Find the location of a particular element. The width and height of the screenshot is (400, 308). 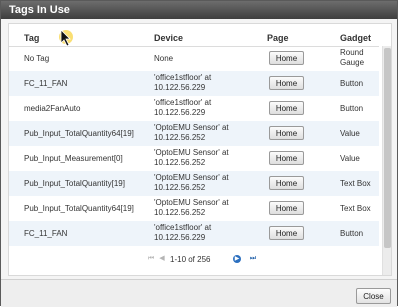

tag-name: Pub_Input_TotalQuantity[19] is located at coordinates (74, 183).